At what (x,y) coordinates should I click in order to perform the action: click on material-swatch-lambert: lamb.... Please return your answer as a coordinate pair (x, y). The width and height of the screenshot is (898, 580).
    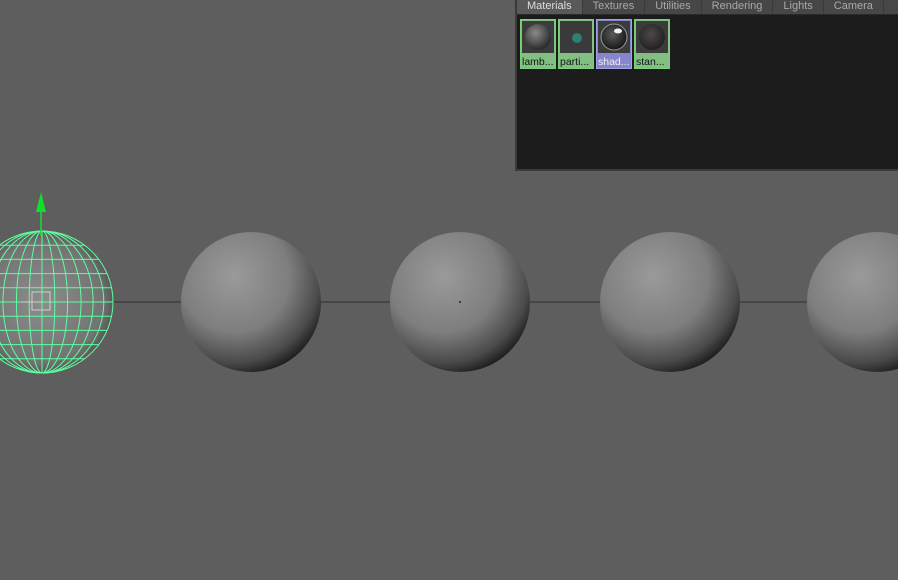
    Looking at the image, I should click on (538, 44).